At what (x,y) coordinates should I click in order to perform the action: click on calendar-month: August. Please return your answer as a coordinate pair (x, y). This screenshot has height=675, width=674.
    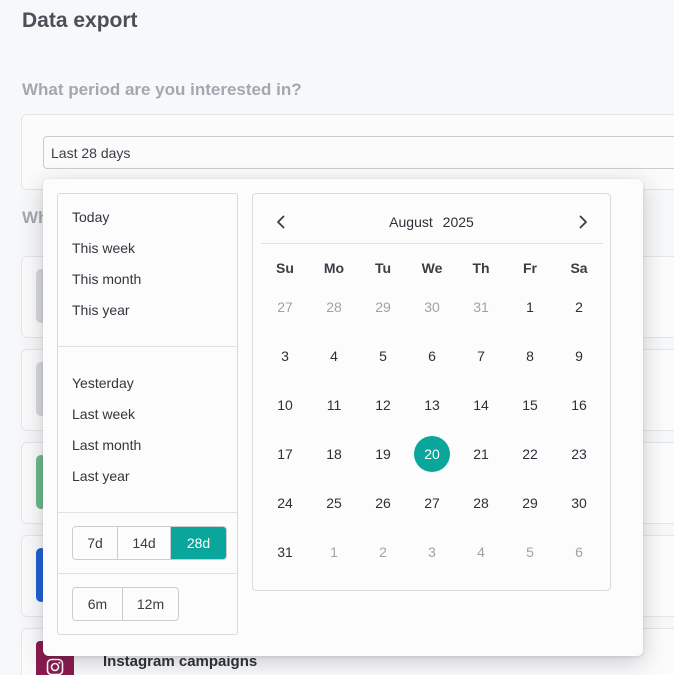
    Looking at the image, I should click on (411, 222).